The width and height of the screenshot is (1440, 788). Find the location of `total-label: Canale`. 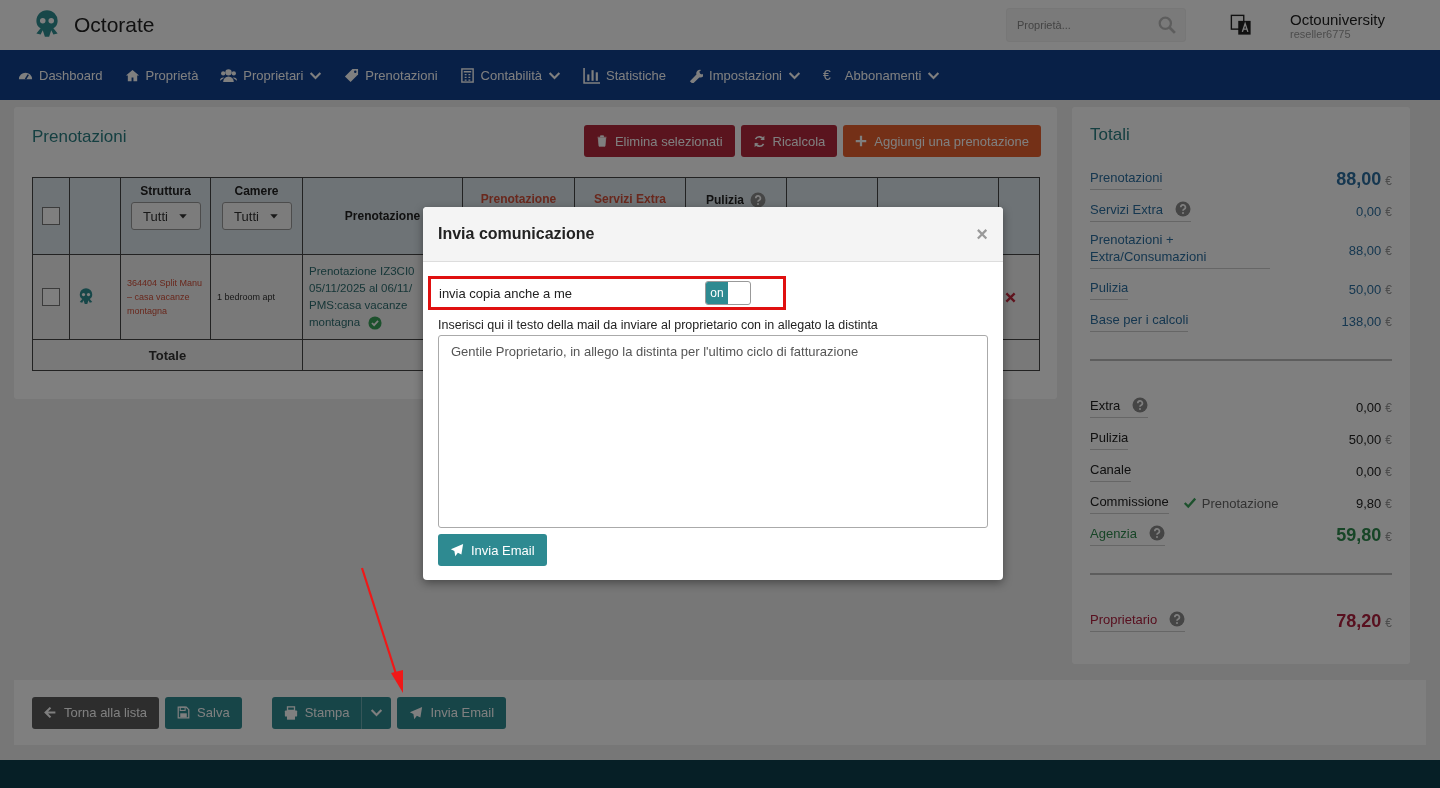

total-label: Canale is located at coordinates (1111, 469).